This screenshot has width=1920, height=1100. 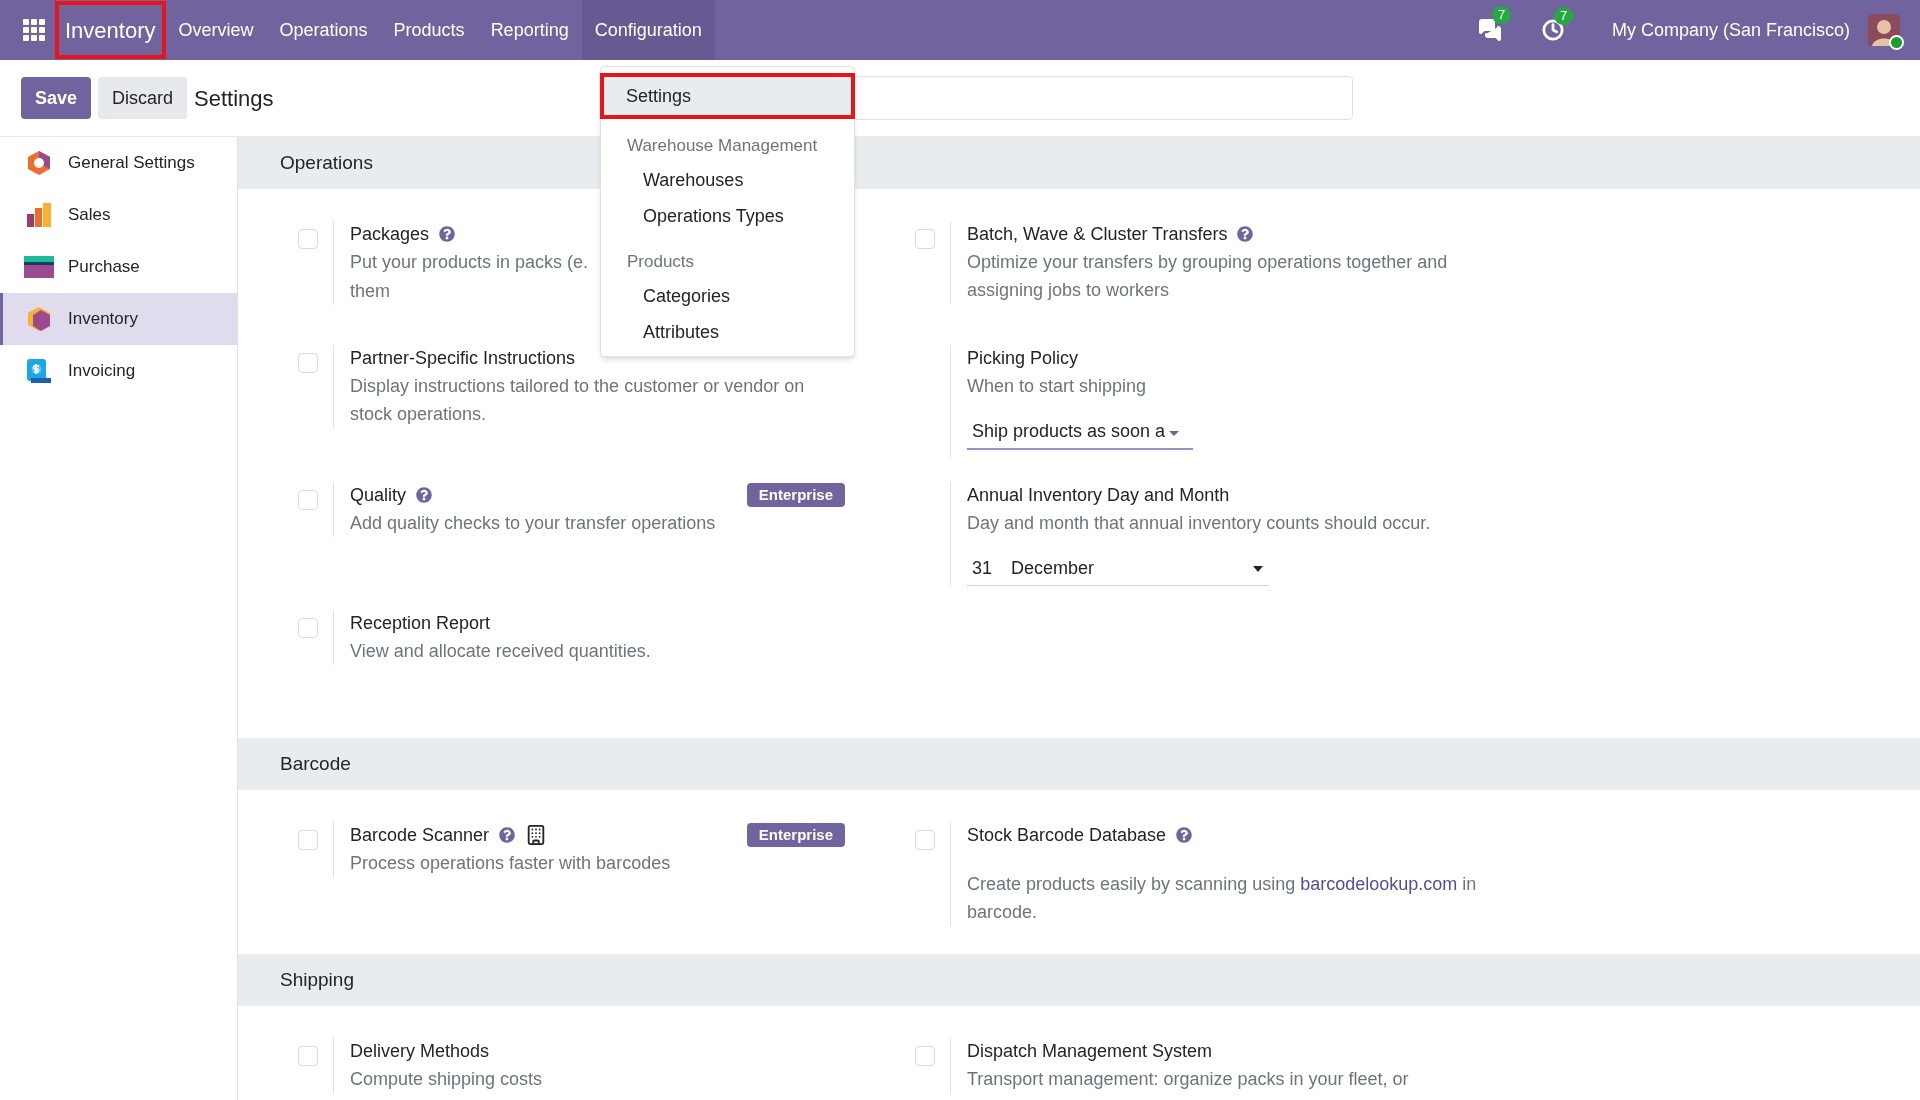 What do you see at coordinates (727, 296) in the screenshot?
I see `dropdown-item: Categories` at bounding box center [727, 296].